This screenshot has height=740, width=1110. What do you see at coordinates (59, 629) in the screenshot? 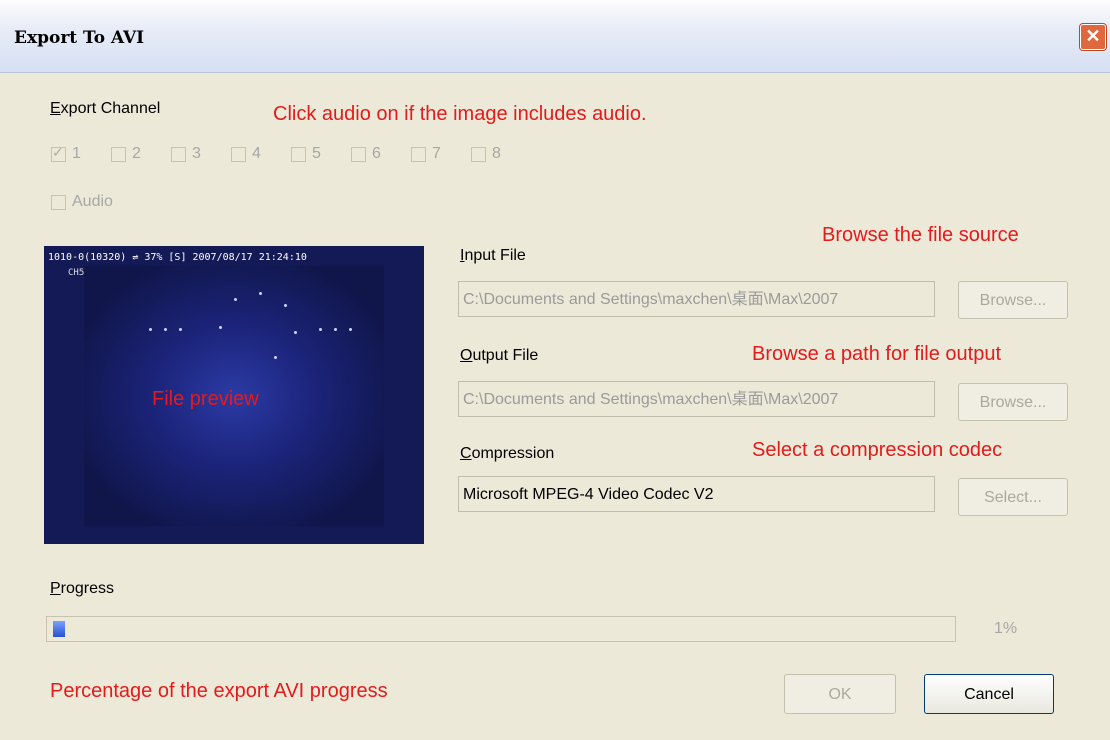
I see `progress-fill` at bounding box center [59, 629].